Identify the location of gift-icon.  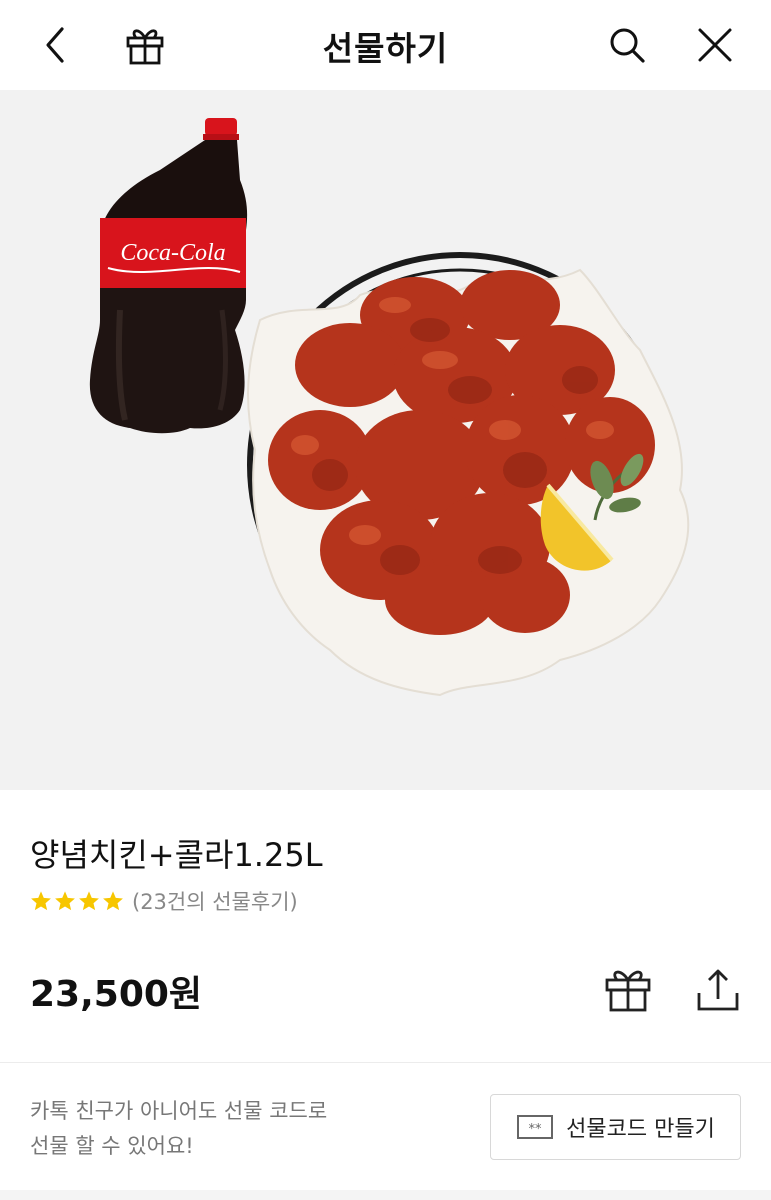
(628, 991).